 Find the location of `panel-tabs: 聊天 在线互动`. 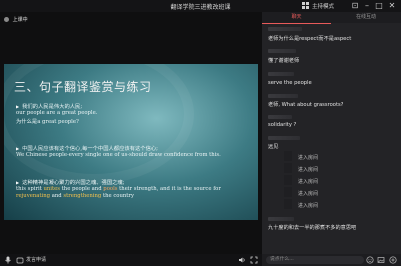

panel-tabs: 聊天 在线互动 is located at coordinates (331, 18).